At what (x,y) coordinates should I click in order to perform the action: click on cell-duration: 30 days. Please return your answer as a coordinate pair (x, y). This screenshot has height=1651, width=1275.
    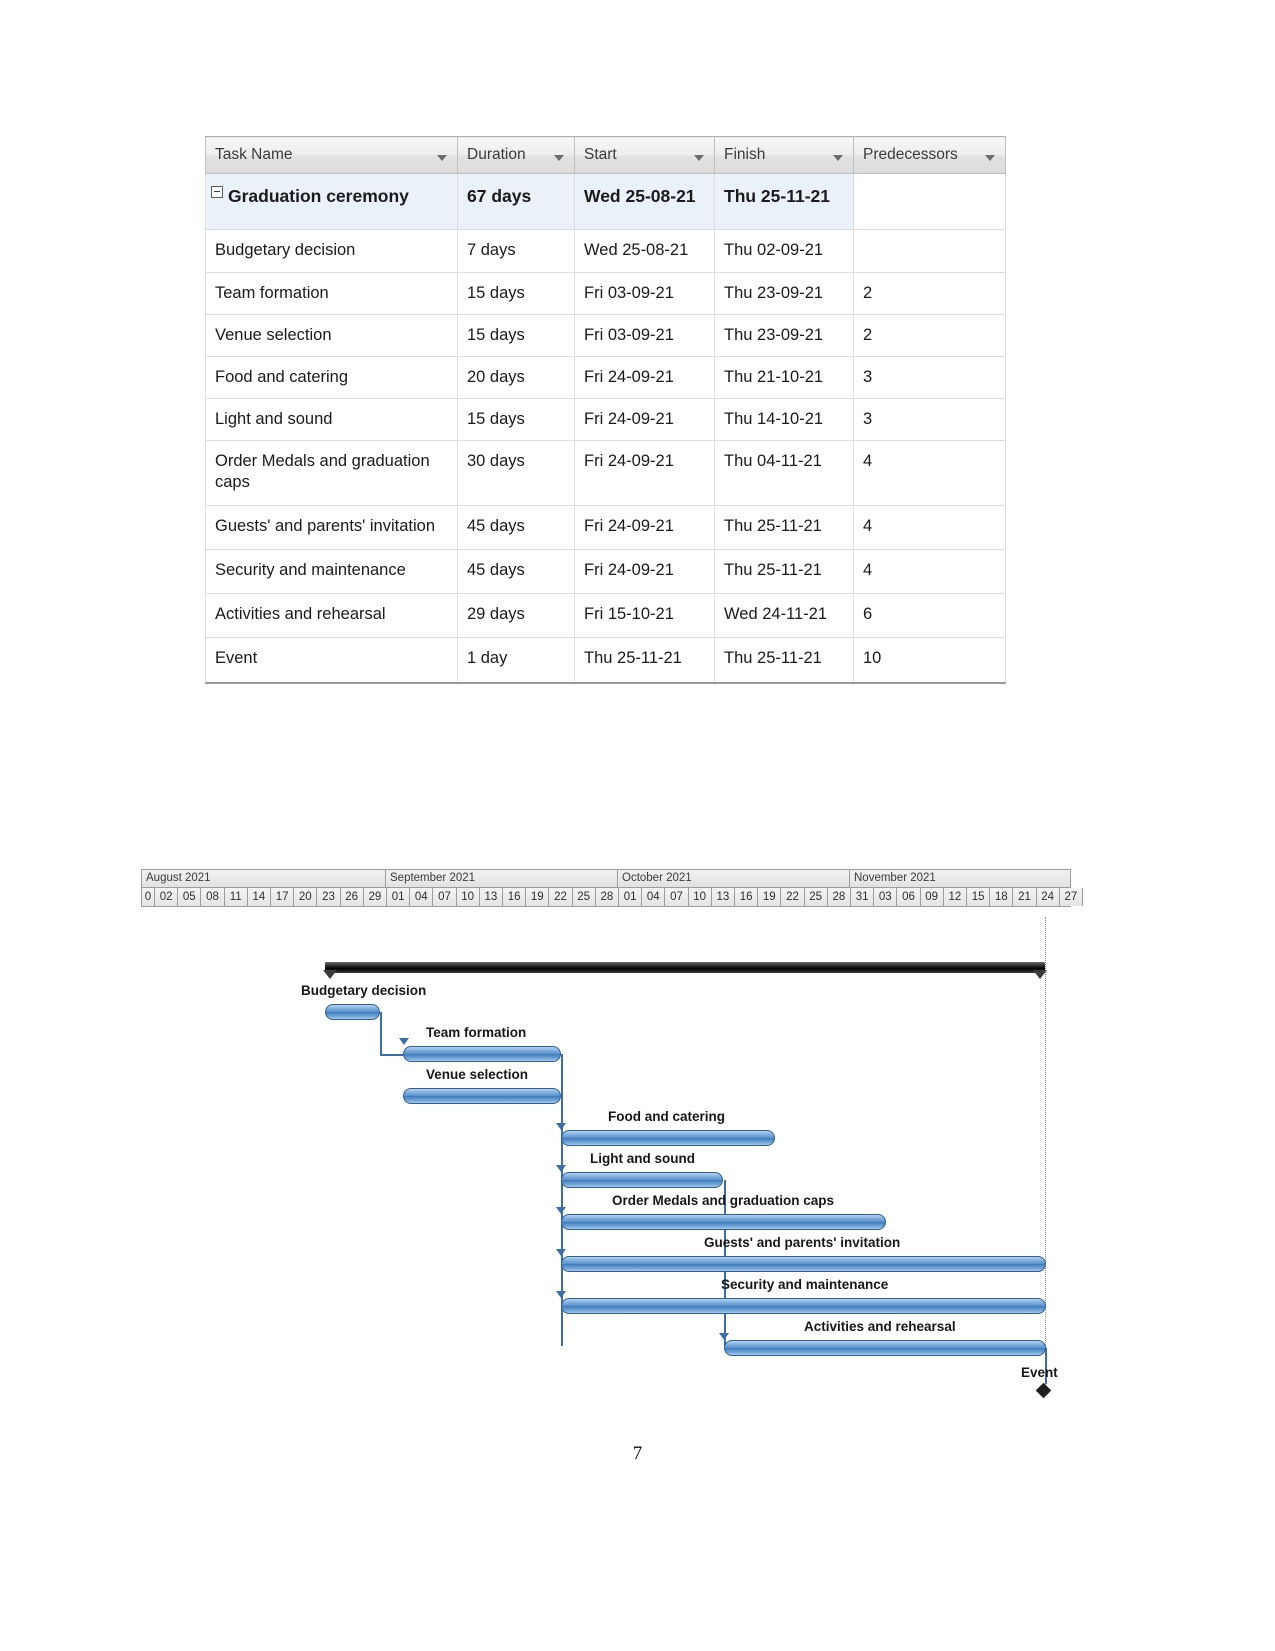
    Looking at the image, I should click on (516, 473).